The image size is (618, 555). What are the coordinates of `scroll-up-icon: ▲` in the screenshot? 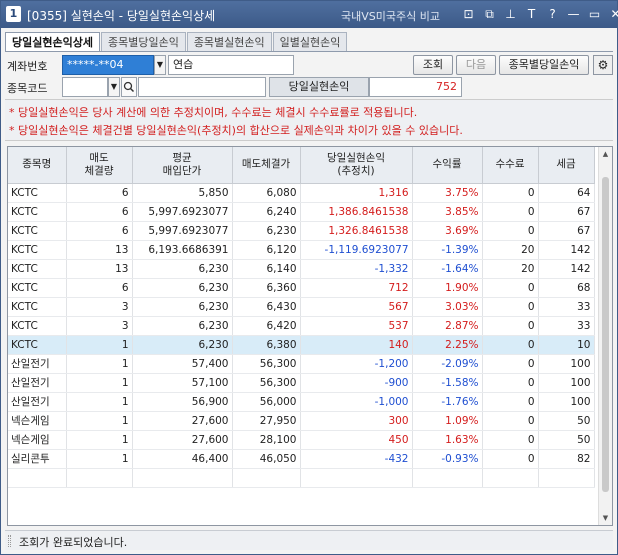 It's located at (605, 154).